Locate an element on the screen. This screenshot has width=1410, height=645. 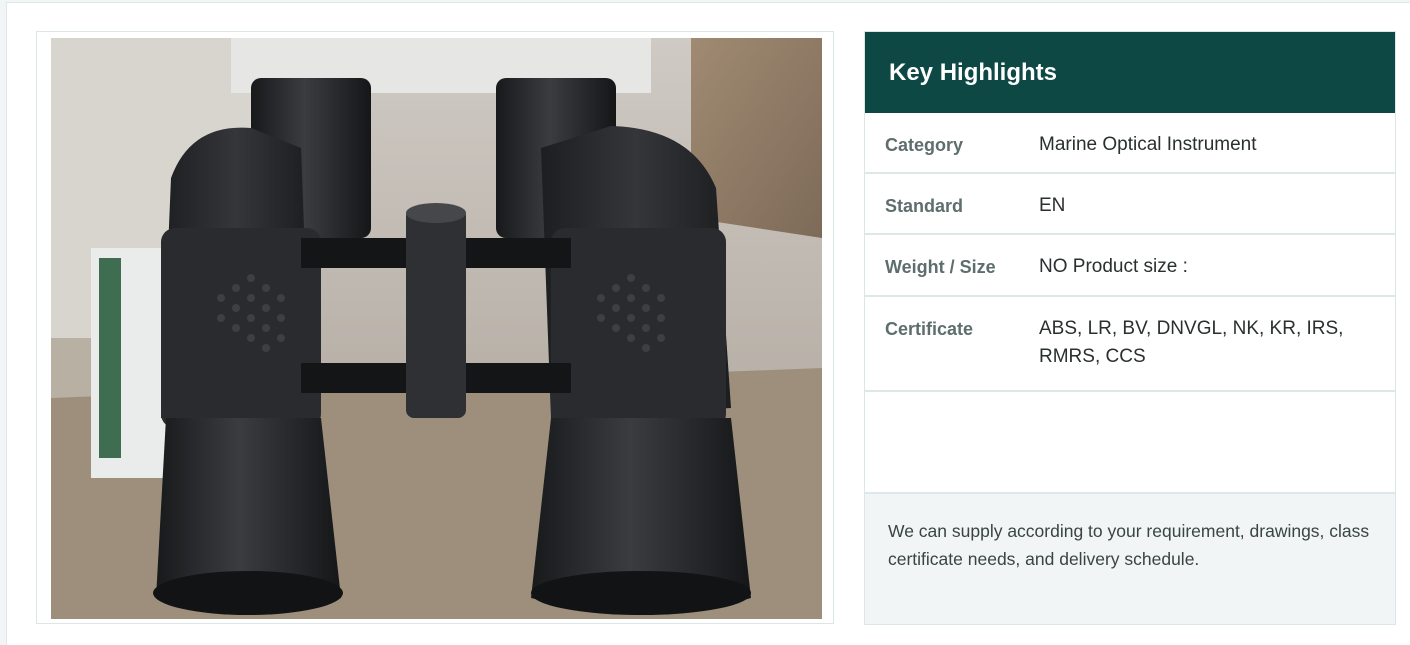
highlight-row-weight-size: Weight / Size NO Product size : is located at coordinates (1130, 266).